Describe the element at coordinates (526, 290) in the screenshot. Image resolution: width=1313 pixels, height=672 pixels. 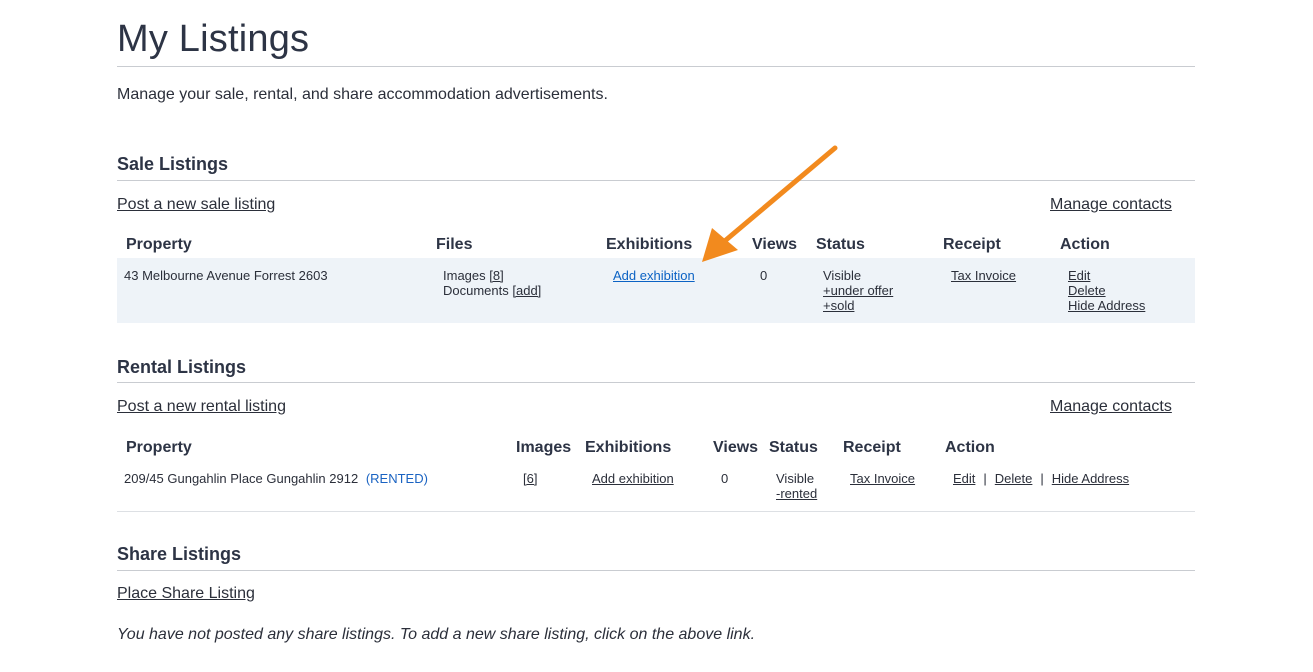
I see `documents-add-link: [add]` at that location.